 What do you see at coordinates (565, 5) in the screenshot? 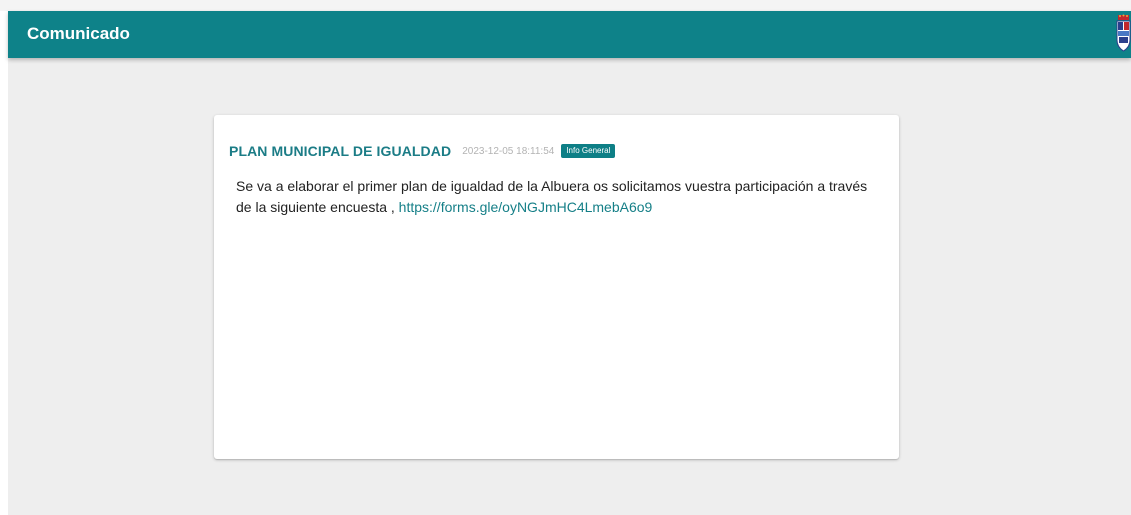
I see `top-strip` at bounding box center [565, 5].